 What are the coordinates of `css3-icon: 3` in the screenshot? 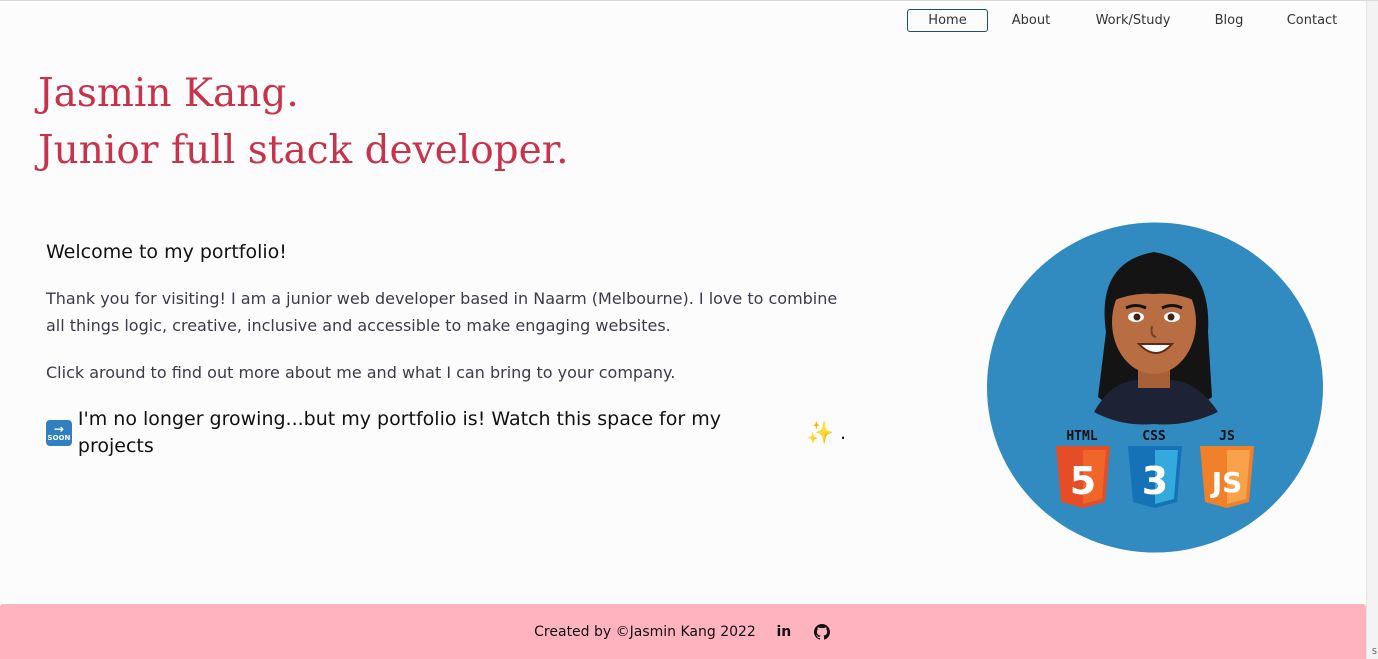 It's located at (1155, 477).